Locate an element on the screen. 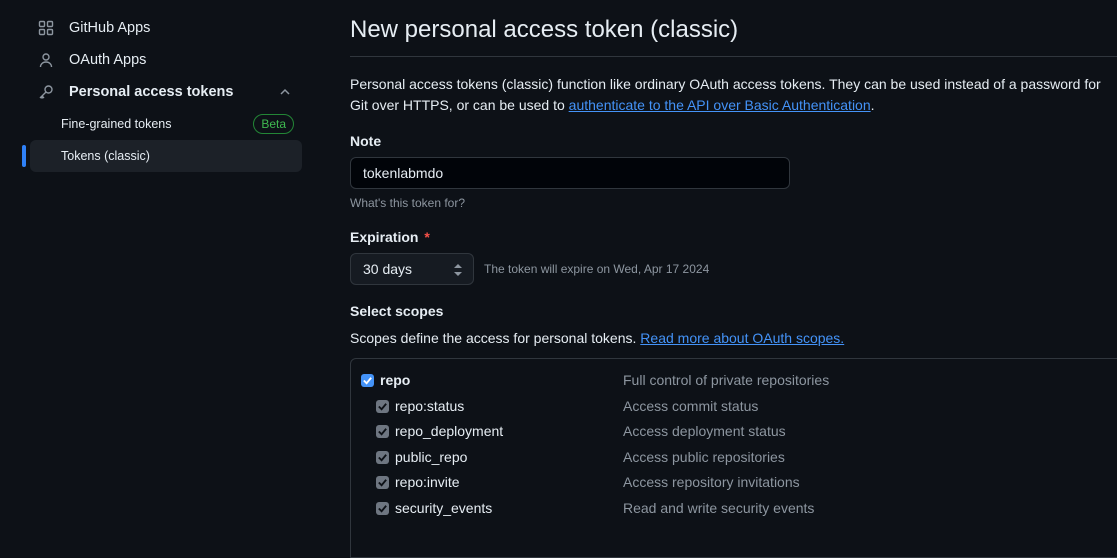  scope-name: repo is located at coordinates (395, 380).